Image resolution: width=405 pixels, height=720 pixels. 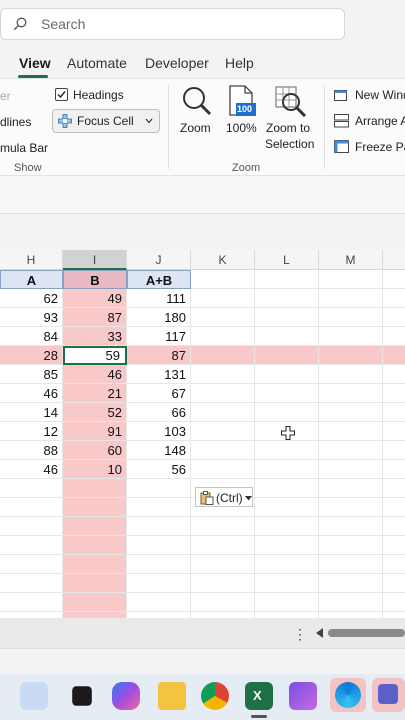 What do you see at coordinates (98, 95) in the screenshot?
I see `headings-label: Headings` at bounding box center [98, 95].